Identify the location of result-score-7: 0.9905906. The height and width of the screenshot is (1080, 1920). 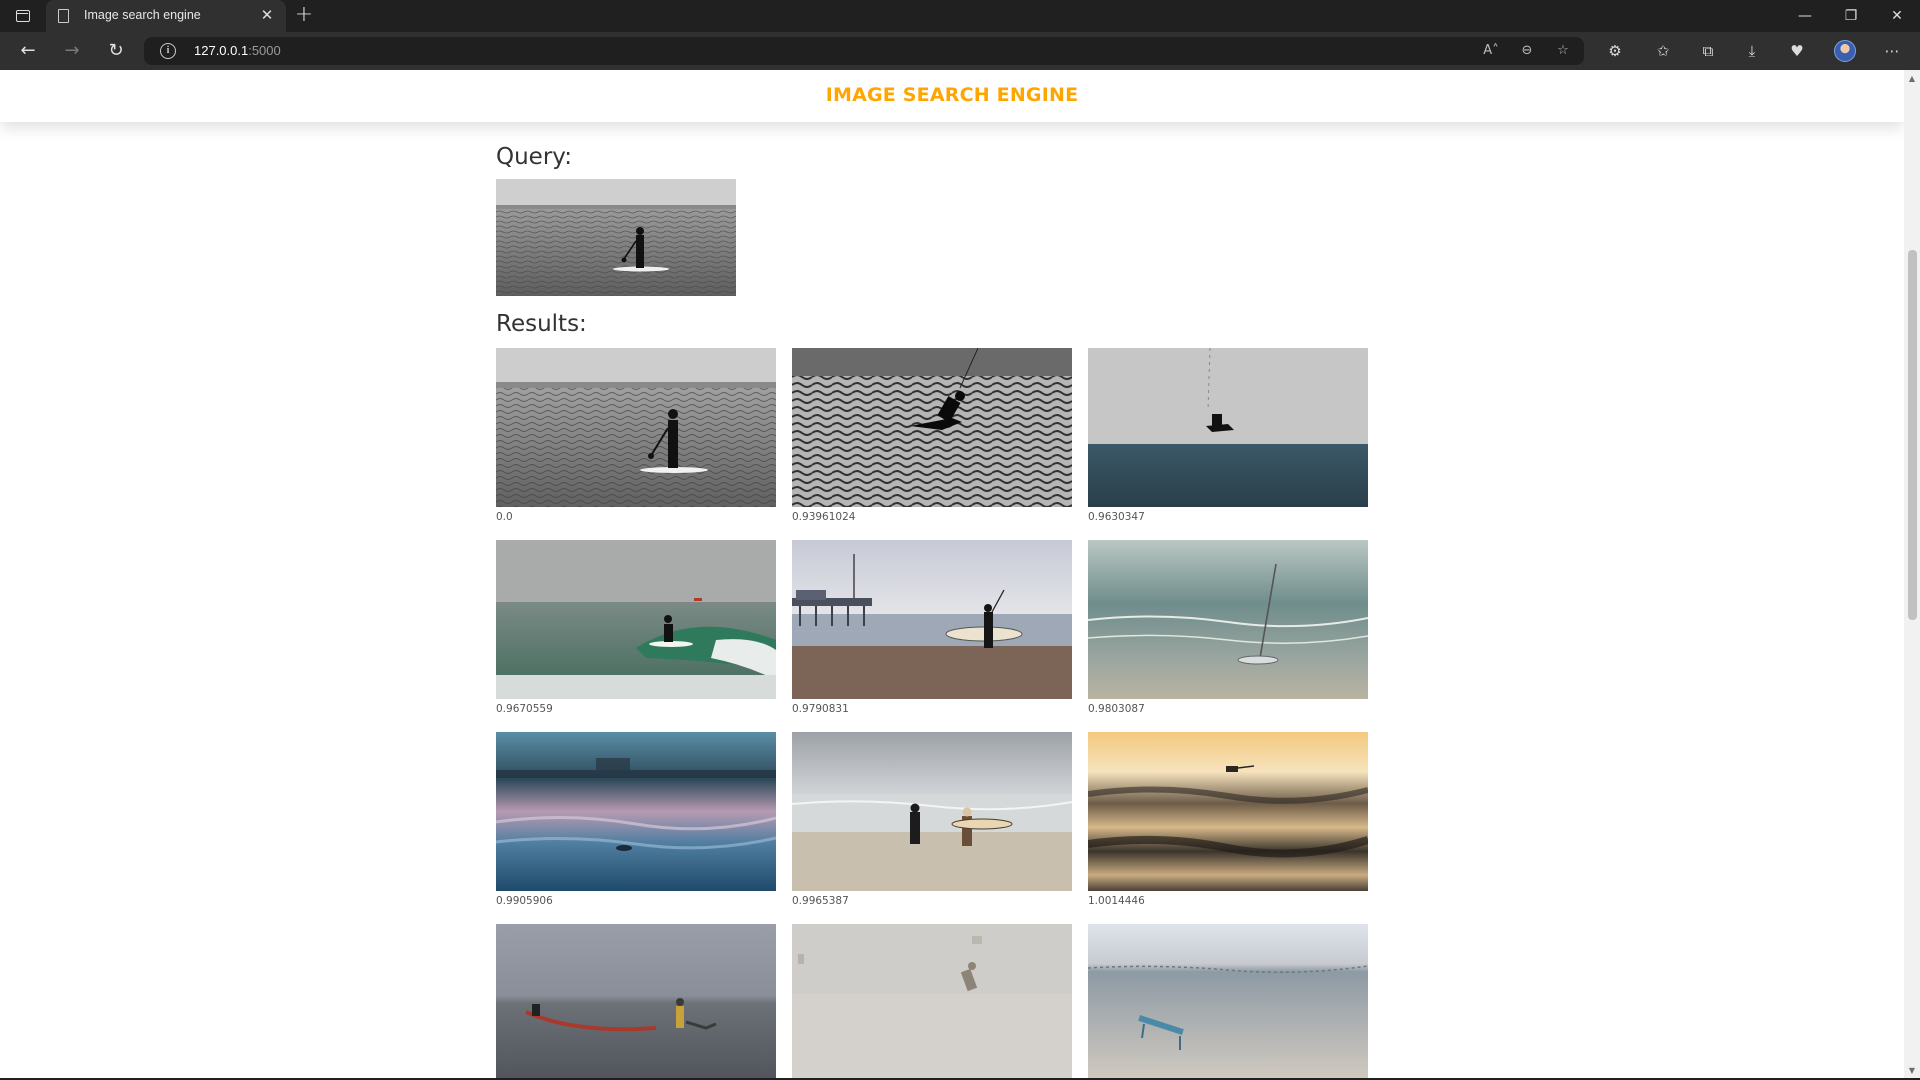
(524, 901).